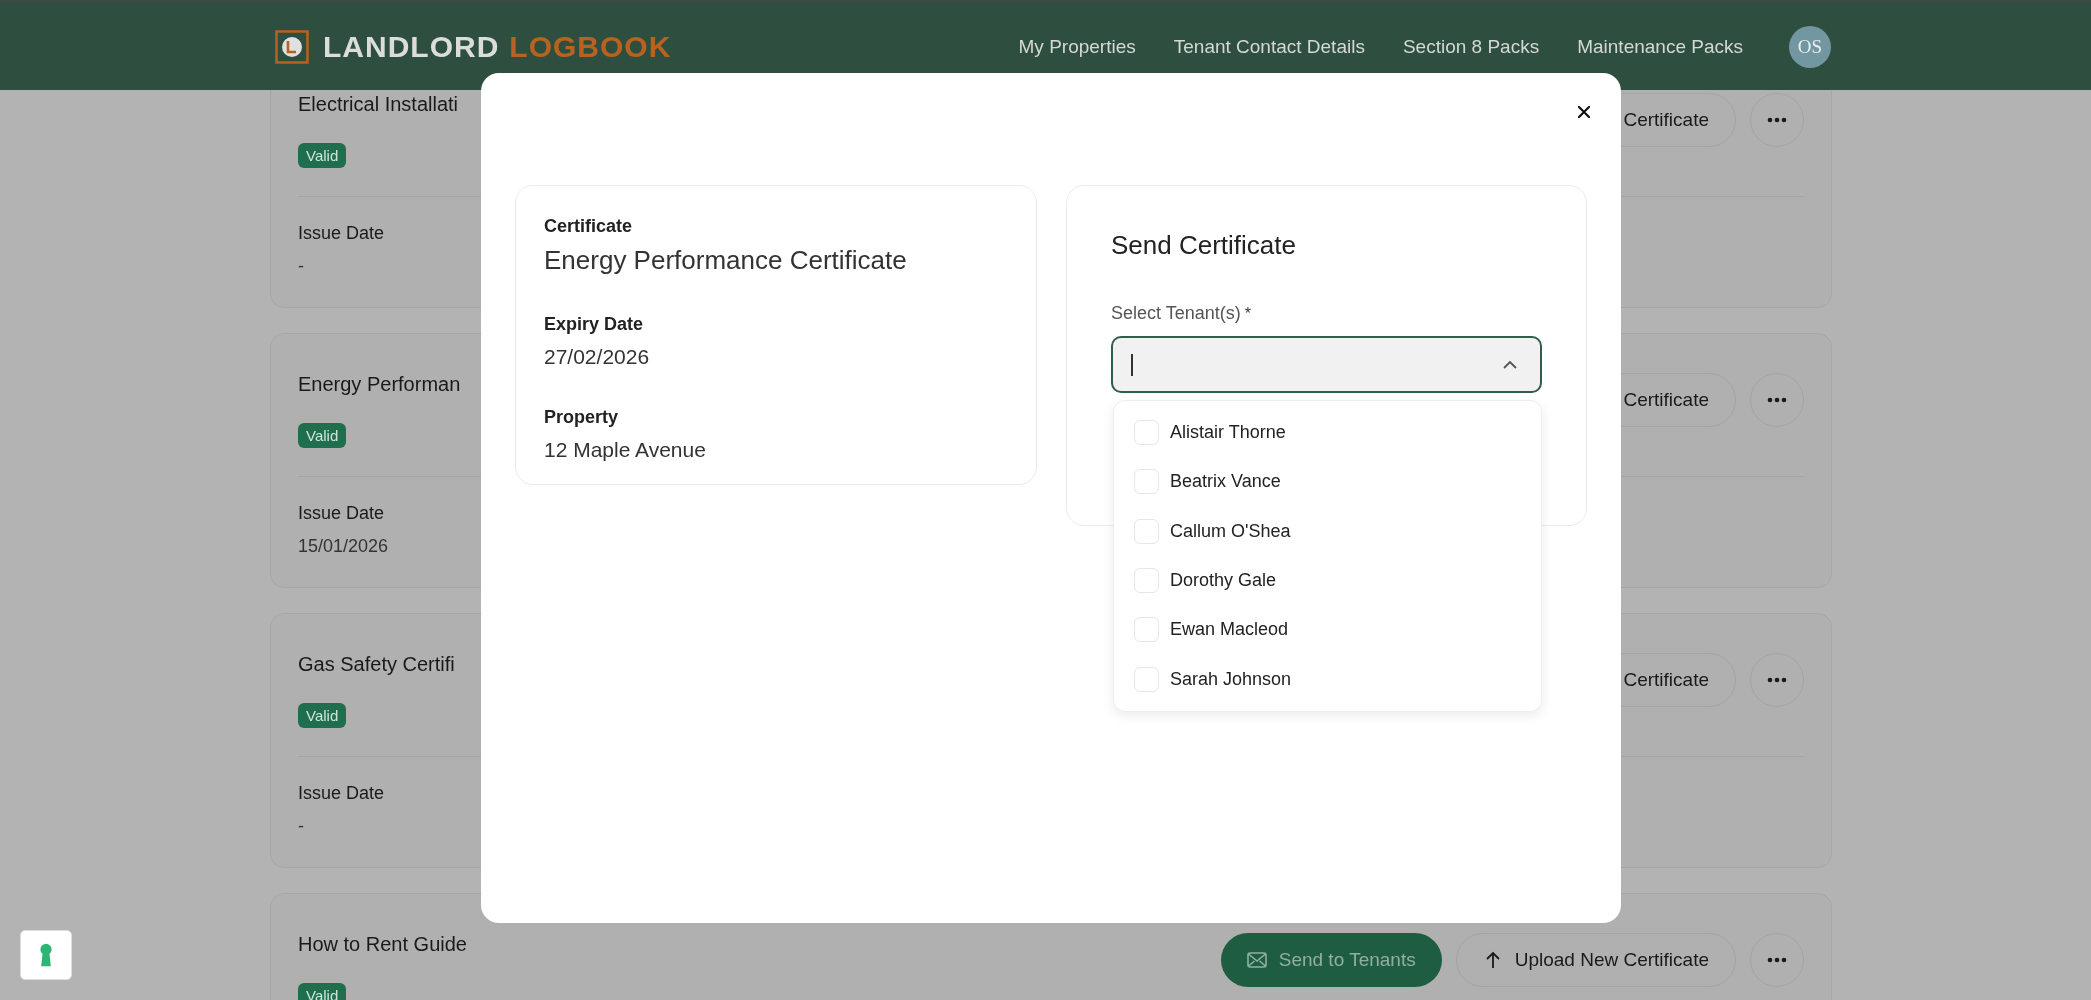 This screenshot has width=2091, height=1000. What do you see at coordinates (1327, 433) in the screenshot?
I see `tenant-option: Alistair Thorne` at bounding box center [1327, 433].